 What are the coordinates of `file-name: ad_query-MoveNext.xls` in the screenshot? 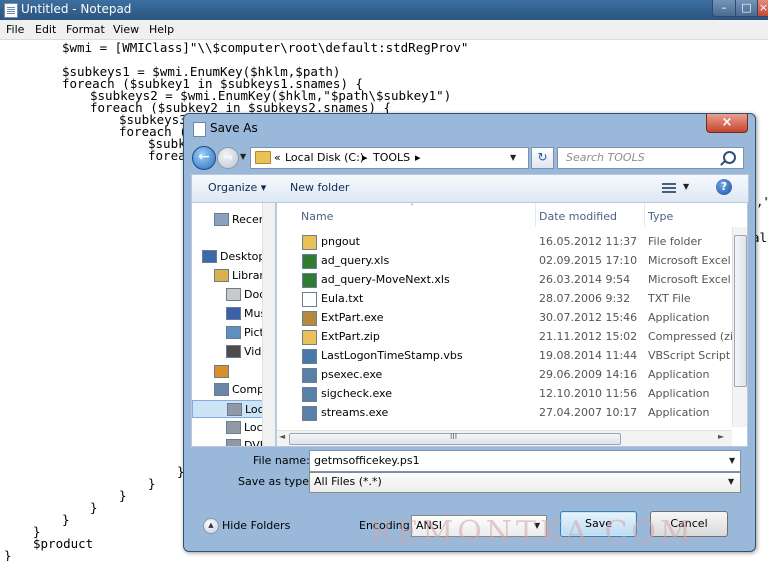 It's located at (385, 279).